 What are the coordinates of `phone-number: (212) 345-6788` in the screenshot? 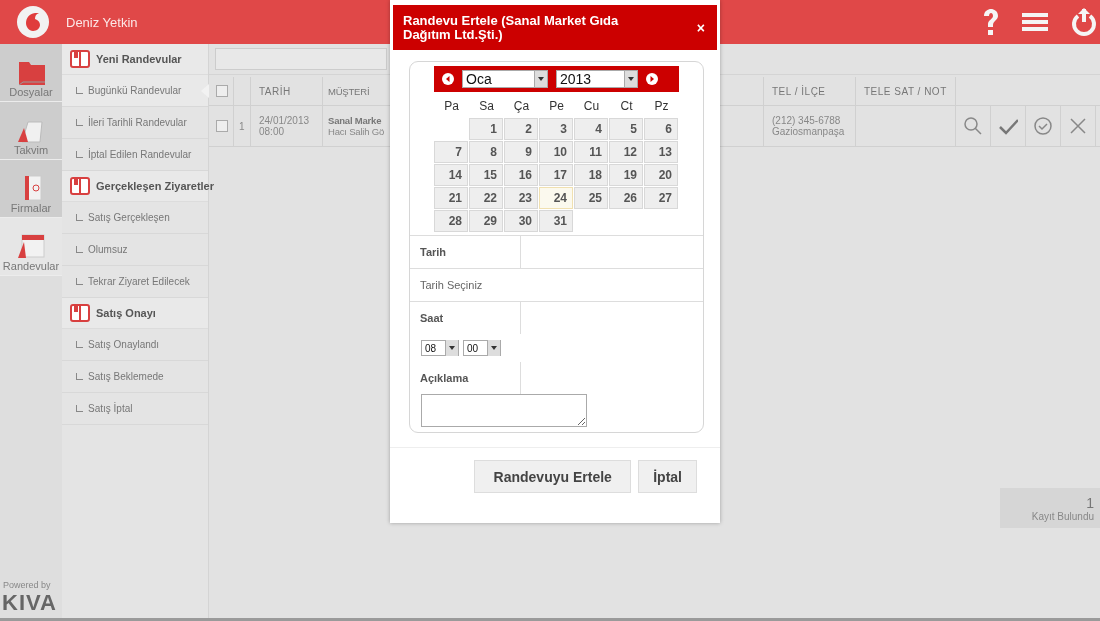 It's located at (806, 120).